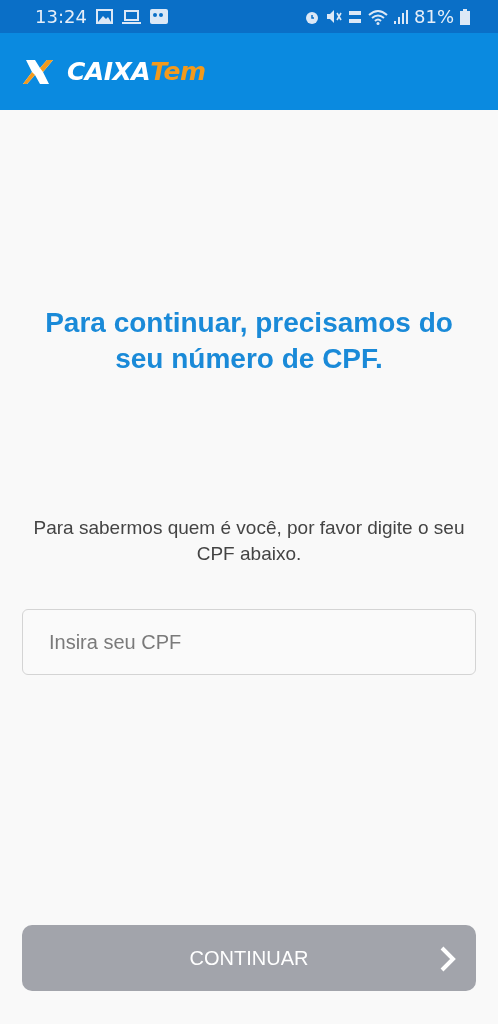  What do you see at coordinates (178, 71) in the screenshot?
I see `logo-suffix: Tem` at bounding box center [178, 71].